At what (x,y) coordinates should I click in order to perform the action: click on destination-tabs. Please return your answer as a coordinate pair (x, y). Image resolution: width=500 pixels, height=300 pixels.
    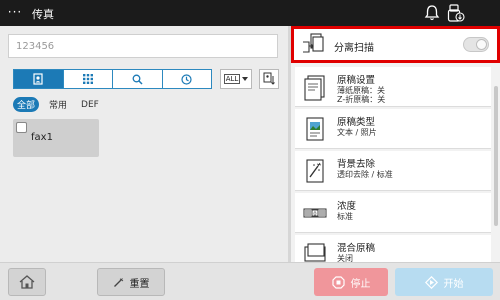
    Looking at the image, I should click on (112, 79).